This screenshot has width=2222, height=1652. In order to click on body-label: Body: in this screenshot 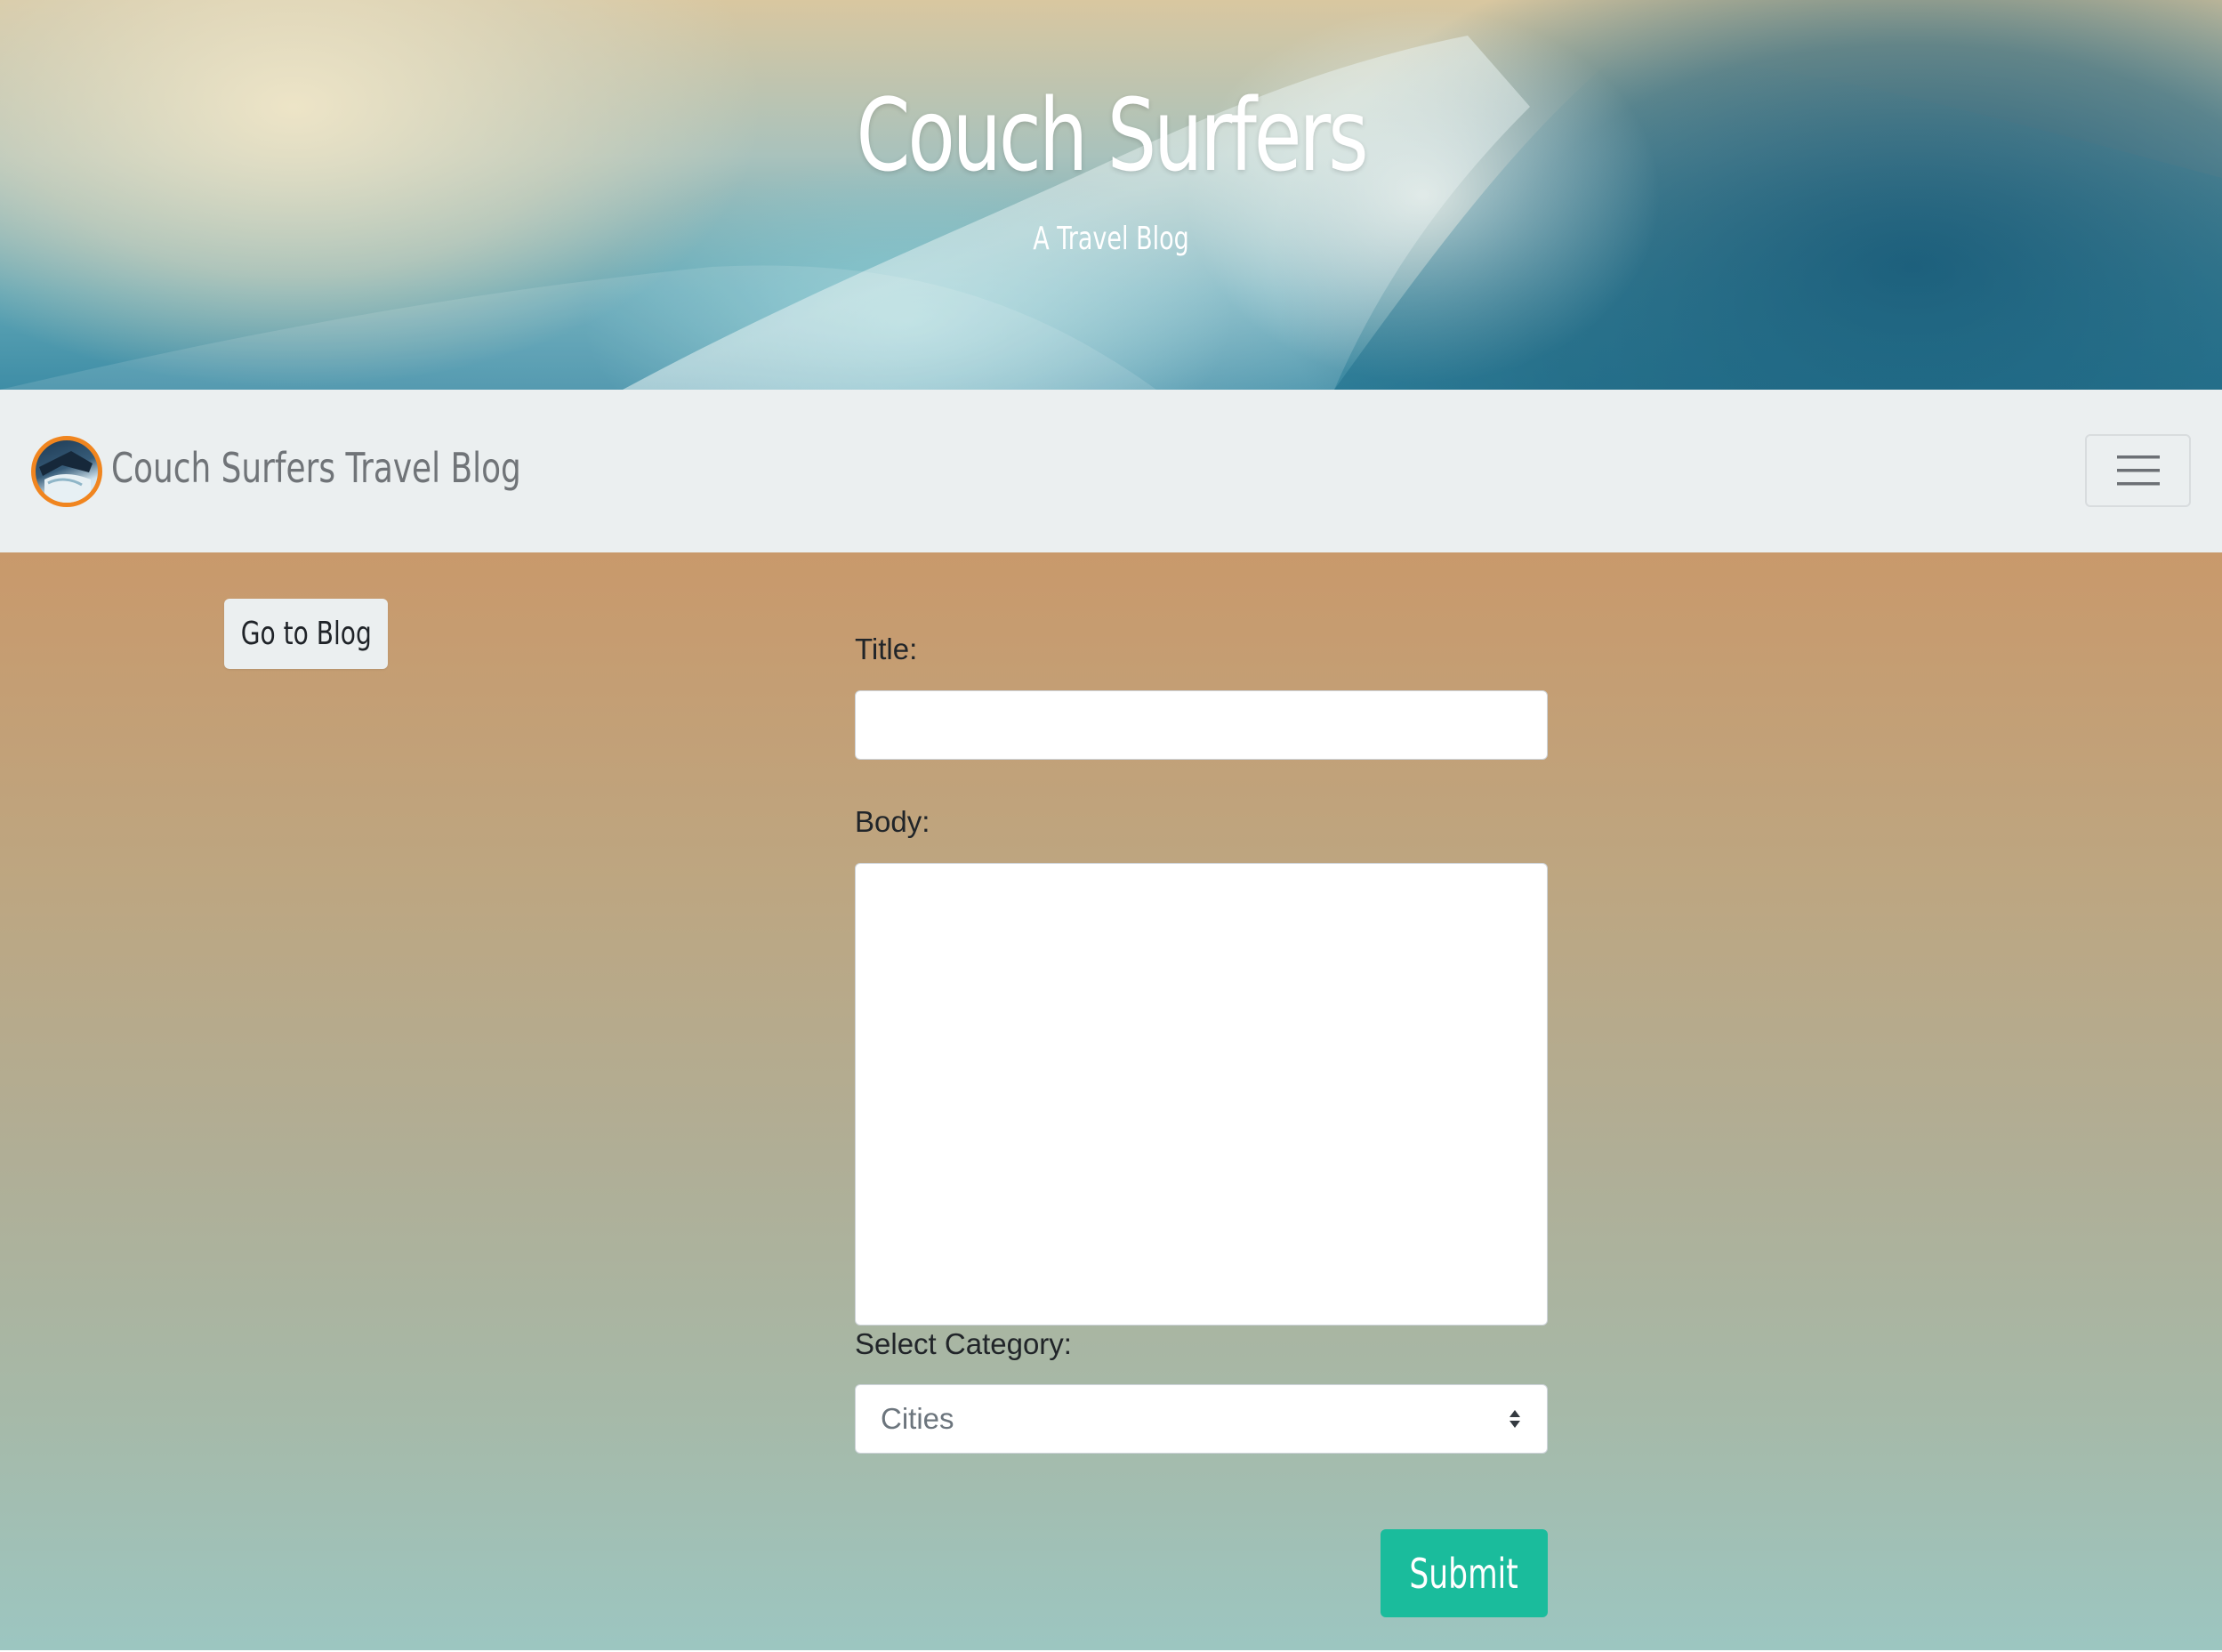, I will do `click(892, 821)`.